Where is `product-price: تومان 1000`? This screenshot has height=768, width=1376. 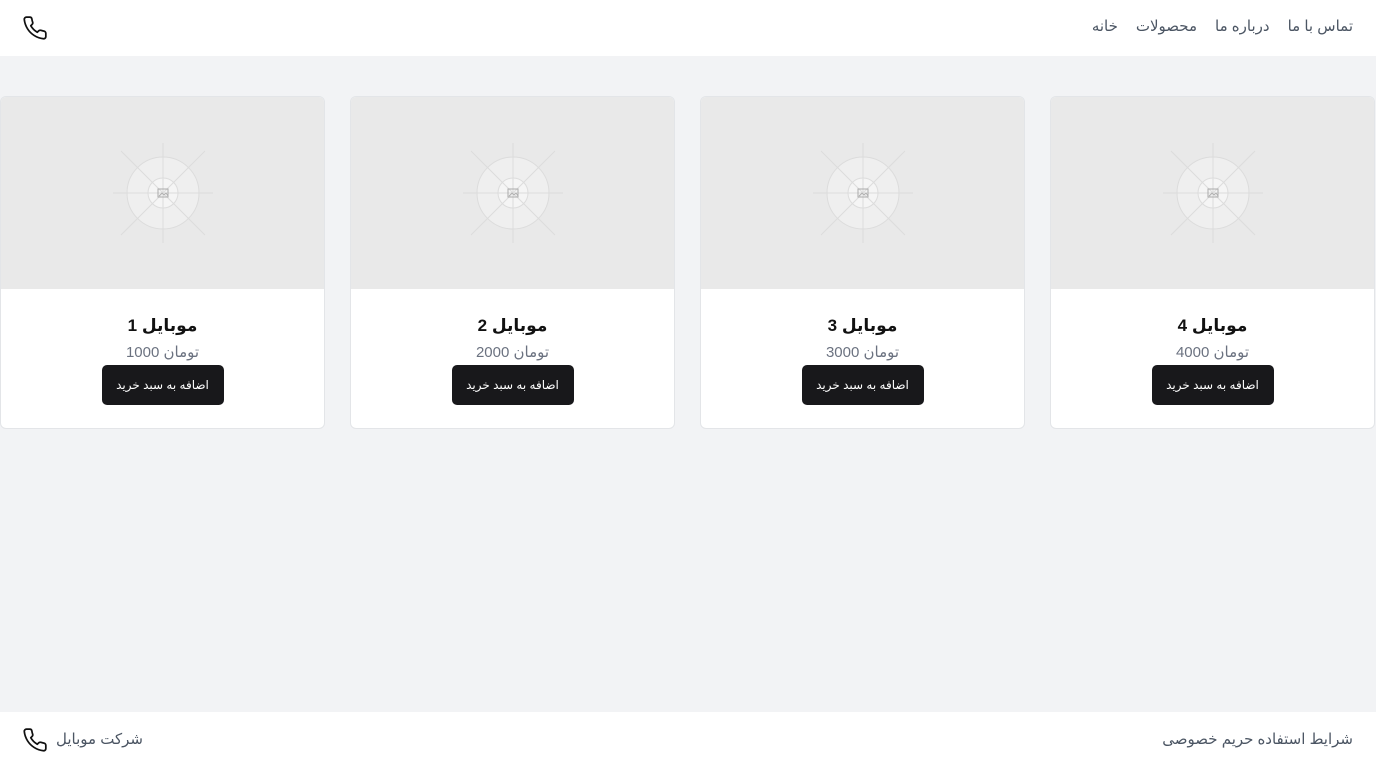
product-price: تومان 1000 is located at coordinates (162, 352).